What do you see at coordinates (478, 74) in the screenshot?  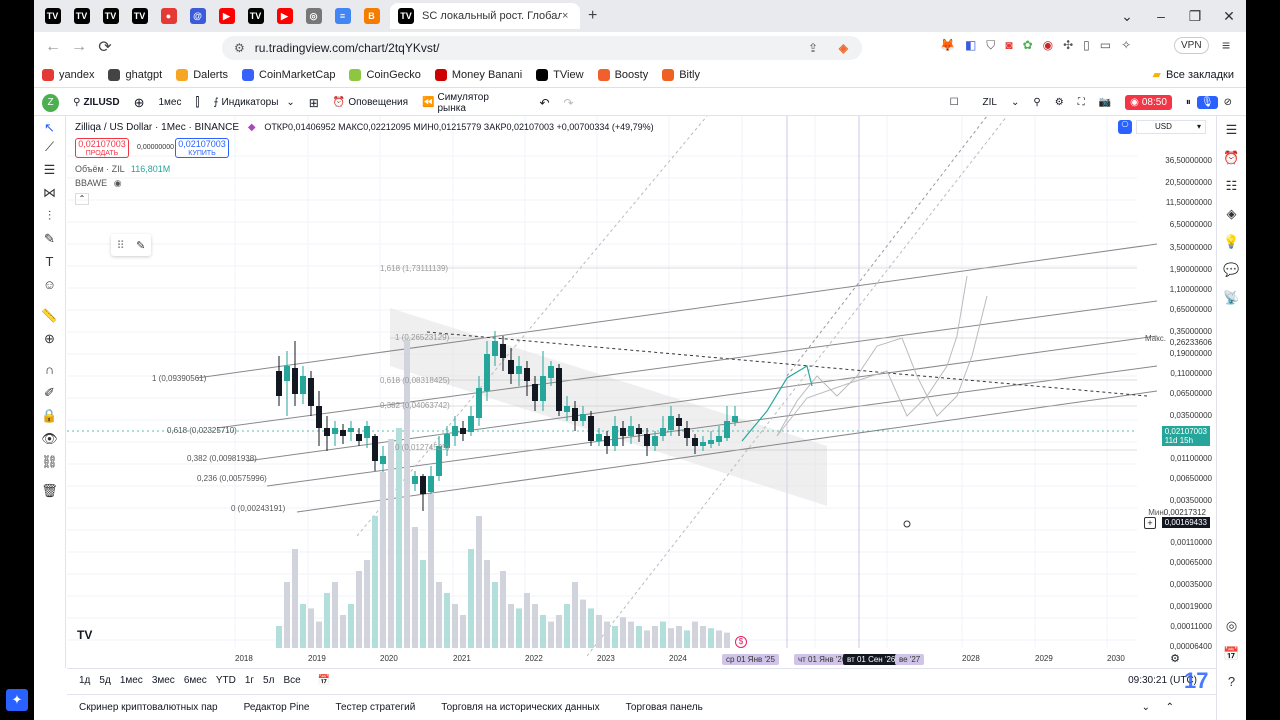 I see `bookmark-item: Money Banani` at bounding box center [478, 74].